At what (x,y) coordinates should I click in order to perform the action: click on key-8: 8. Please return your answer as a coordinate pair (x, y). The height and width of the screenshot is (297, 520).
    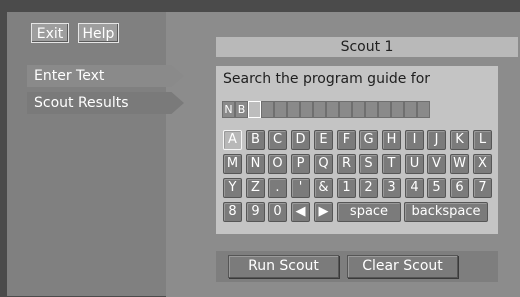
    Looking at the image, I should click on (232, 212).